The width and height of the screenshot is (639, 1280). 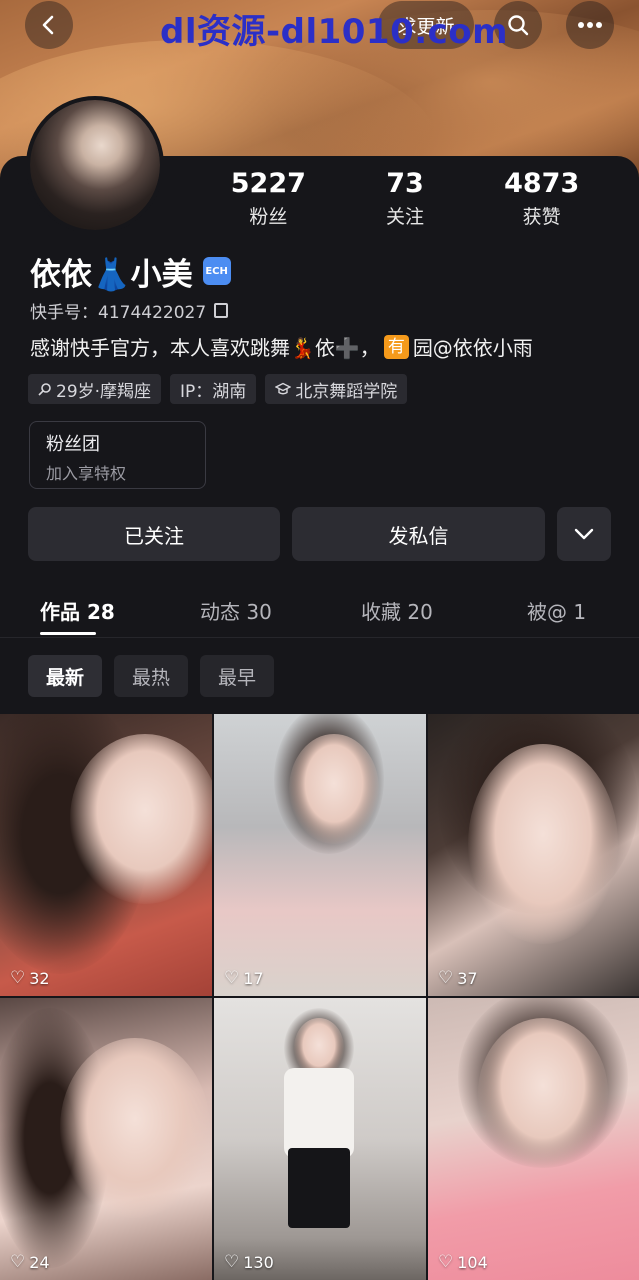 I want to click on avatar-image, so click(x=95, y=165).